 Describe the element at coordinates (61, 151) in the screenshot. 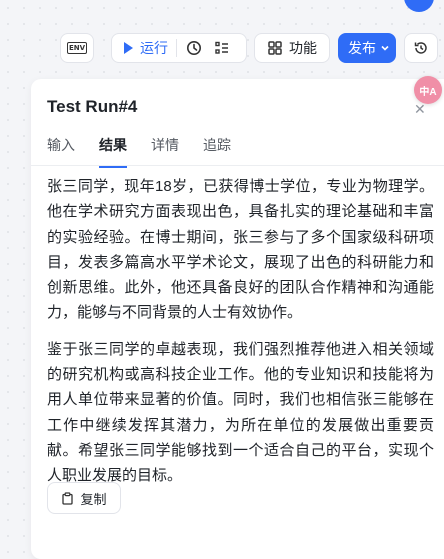

I see `tab-input: 输入` at that location.